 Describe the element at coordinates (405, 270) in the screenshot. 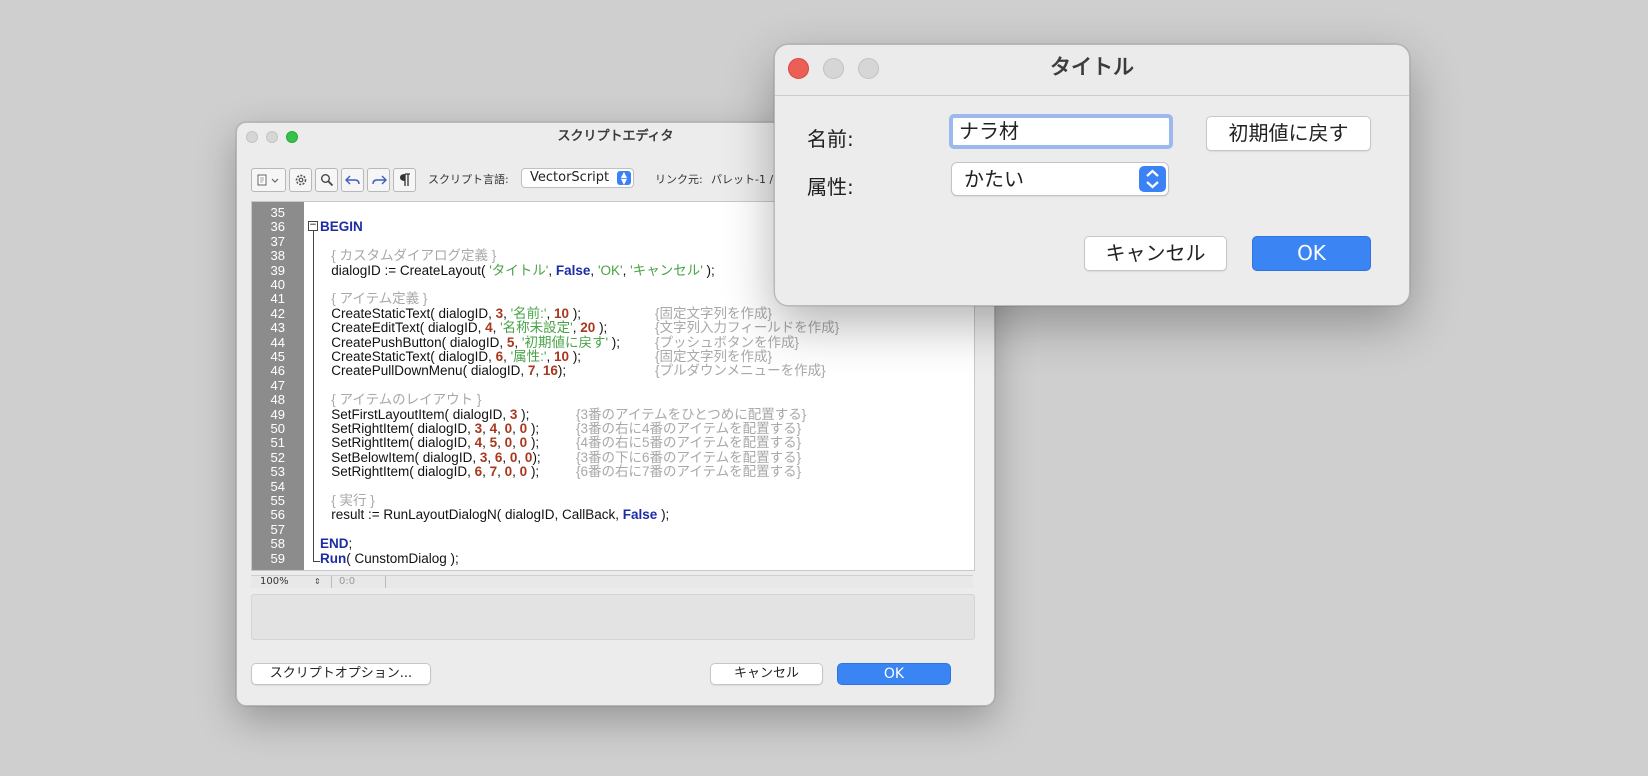

I see `code-token: dialogID := CreateLayout(` at that location.